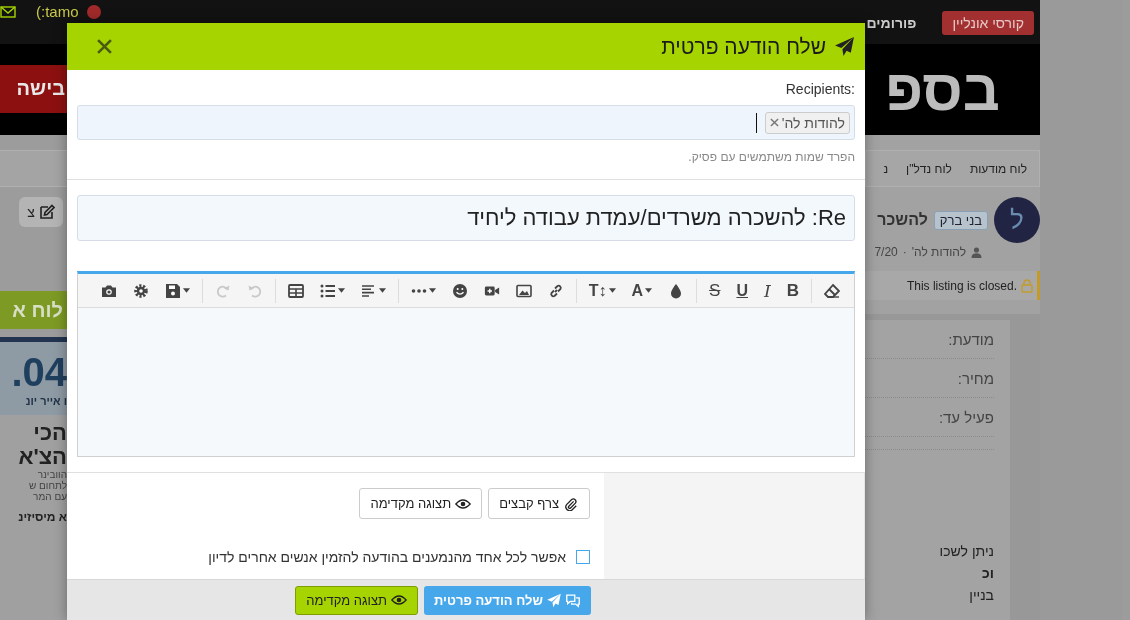 This screenshot has width=1130, height=620. I want to click on field-hint: הפרד שמות משתמשים עם פסיק., so click(771, 157).